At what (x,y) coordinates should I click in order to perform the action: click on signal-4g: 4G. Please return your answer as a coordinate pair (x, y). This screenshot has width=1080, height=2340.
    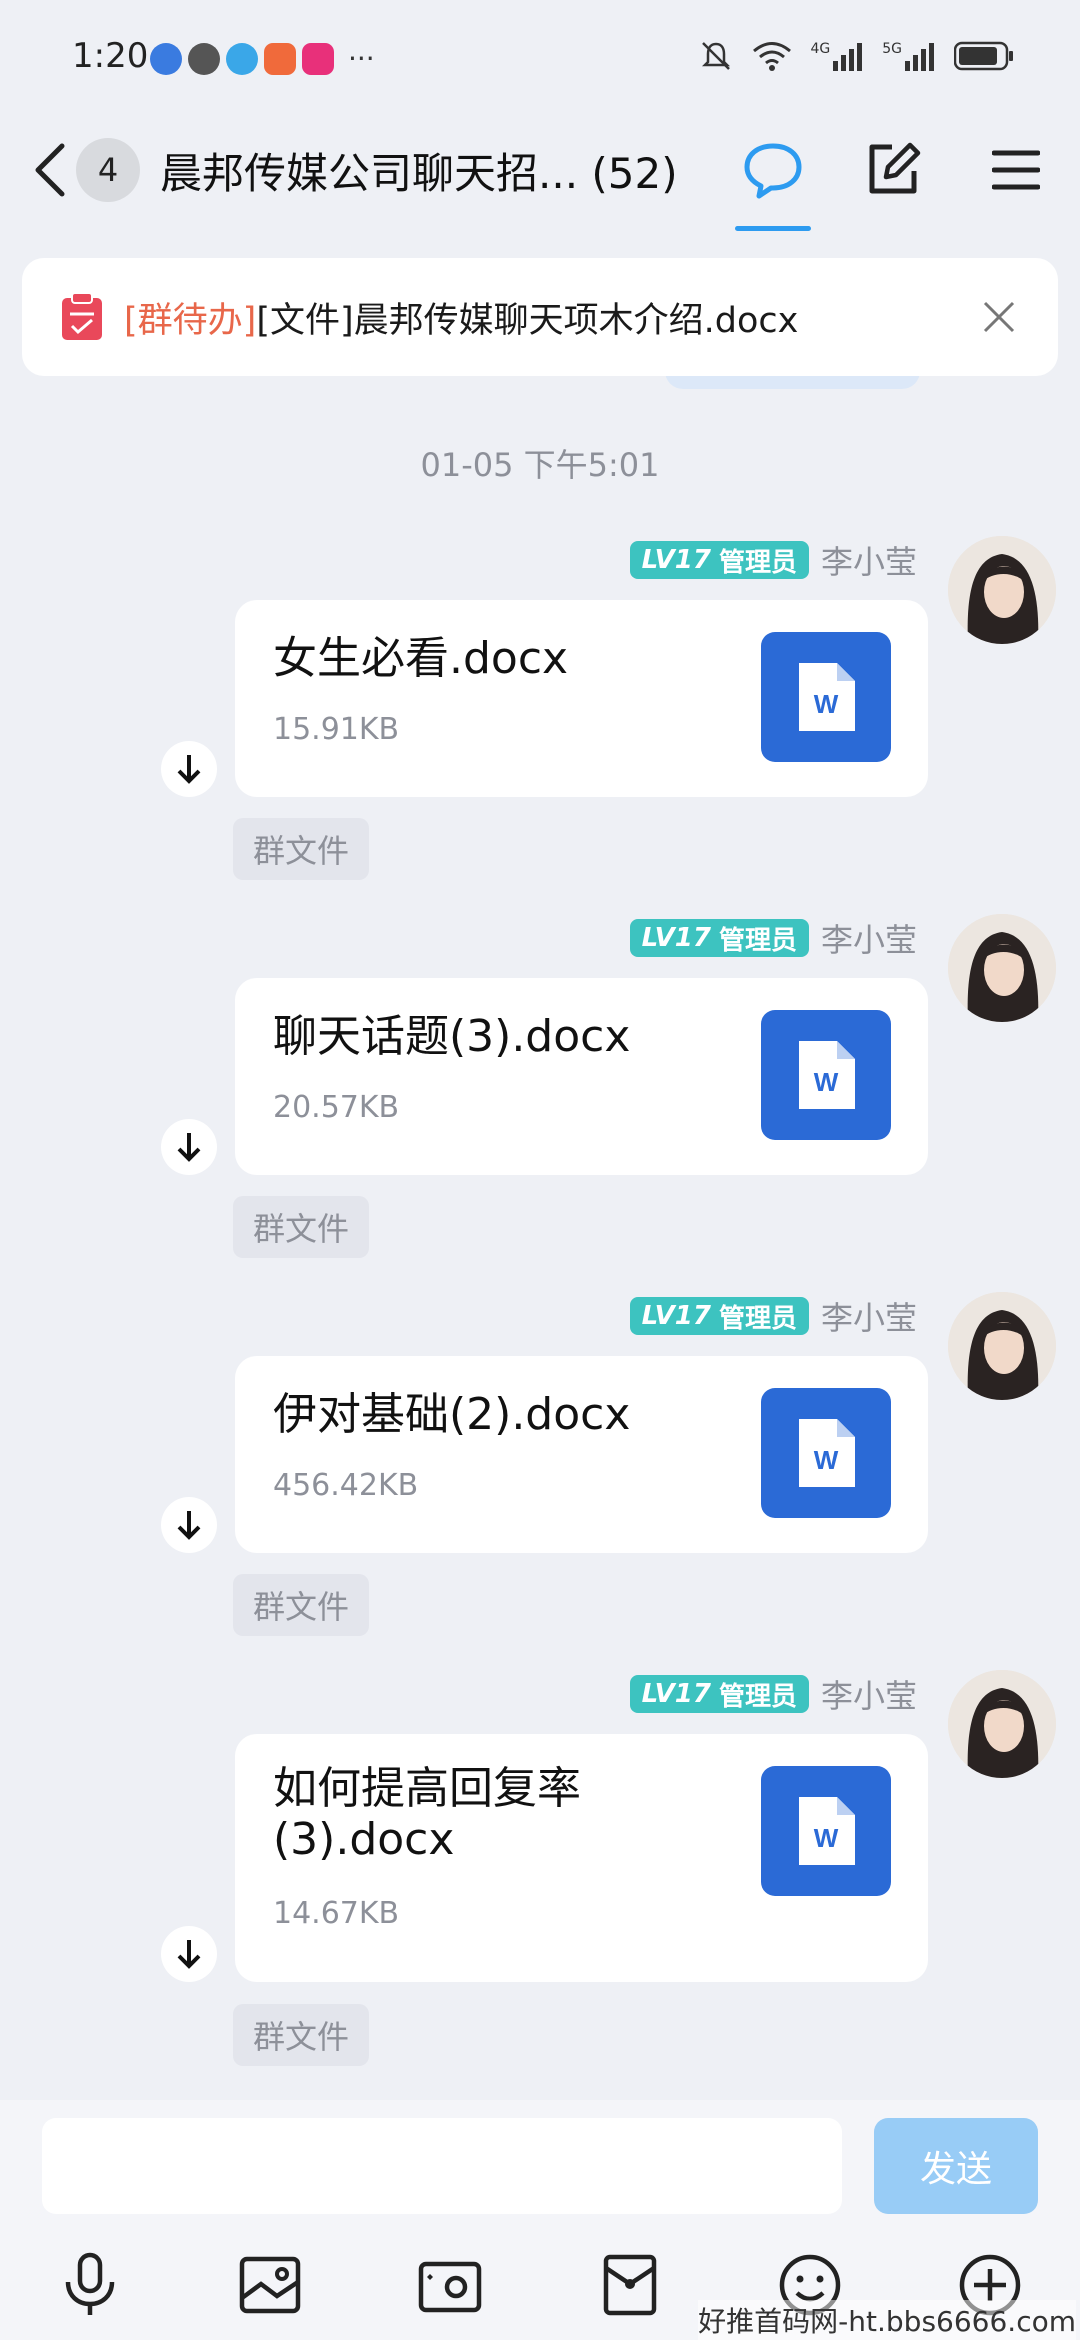
    Looking at the image, I should click on (837, 56).